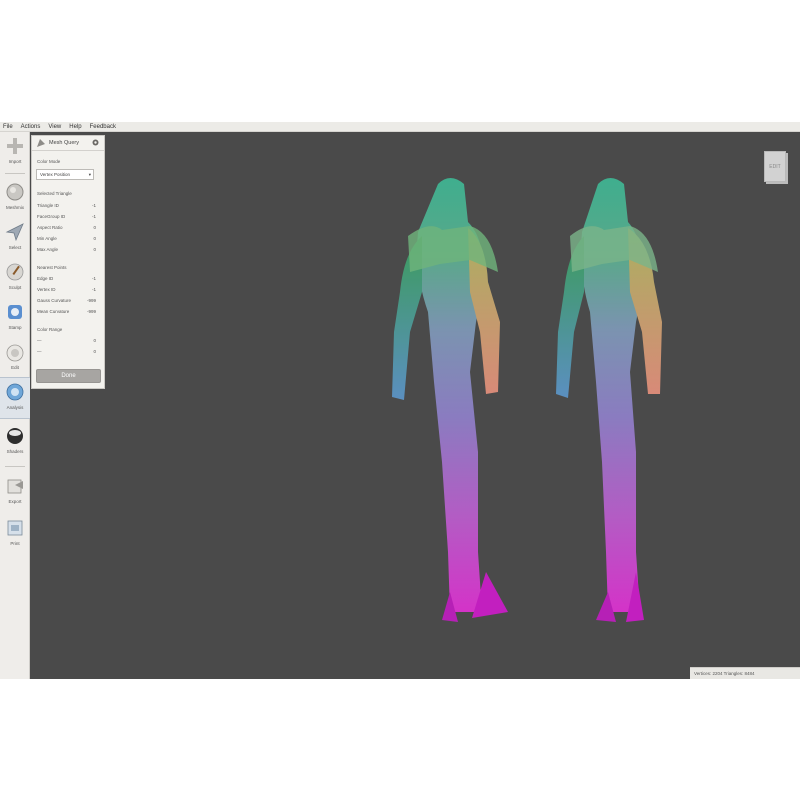  Describe the element at coordinates (15, 272) in the screenshot. I see `brush-icon` at that location.